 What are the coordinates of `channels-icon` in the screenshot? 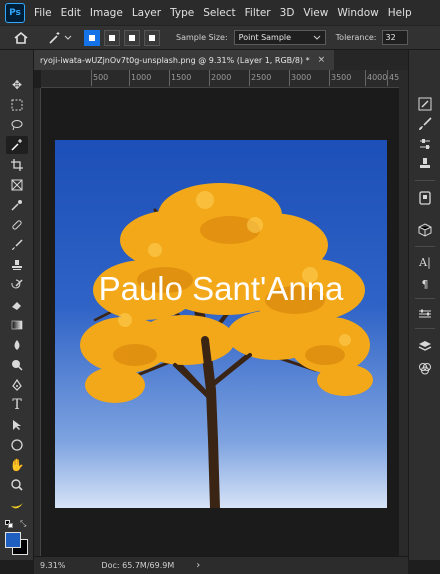 It's located at (425, 368).